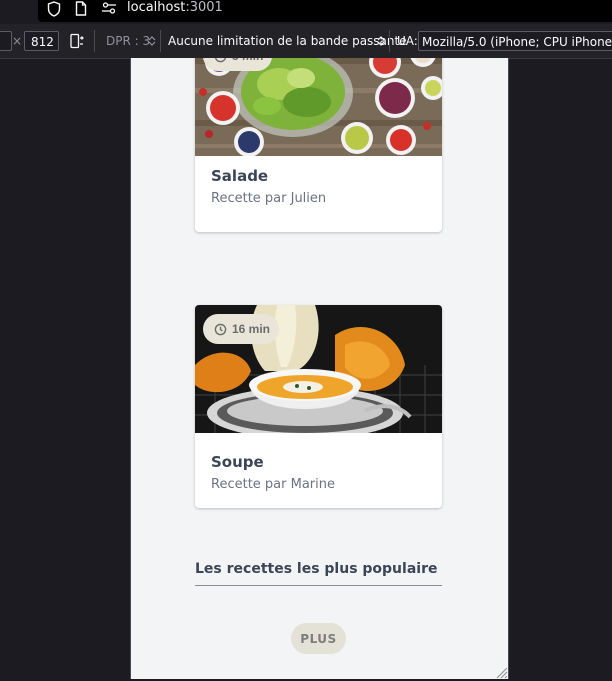 The height and width of the screenshot is (681, 612). What do you see at coordinates (407, 41) in the screenshot?
I see `ua-label: UA:` at bounding box center [407, 41].